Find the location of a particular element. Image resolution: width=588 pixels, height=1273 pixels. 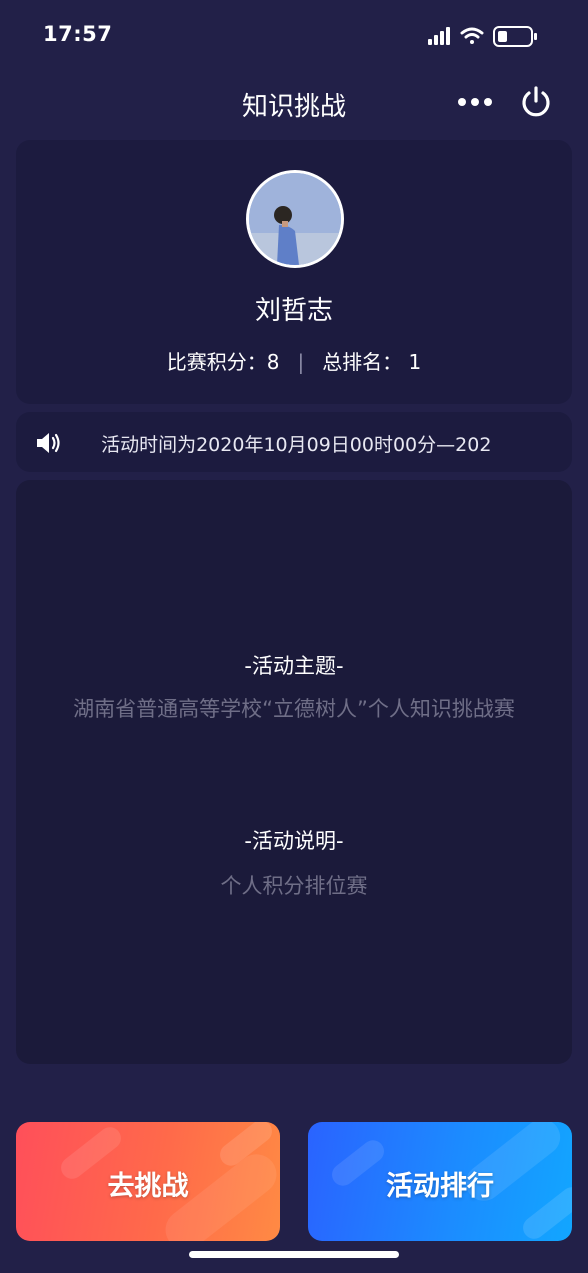

theme-text: 湖南省普通高等学校“立德树人”个人知识挑战赛 is located at coordinates (294, 709).